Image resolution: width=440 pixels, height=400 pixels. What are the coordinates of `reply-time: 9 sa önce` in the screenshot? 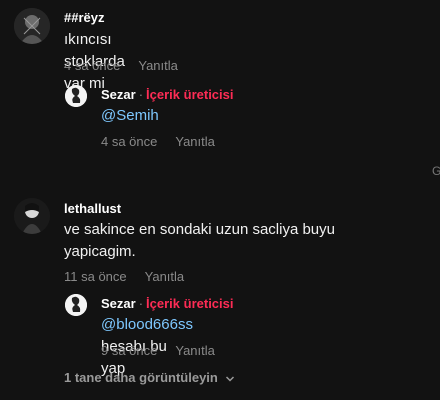 It's located at (129, 350).